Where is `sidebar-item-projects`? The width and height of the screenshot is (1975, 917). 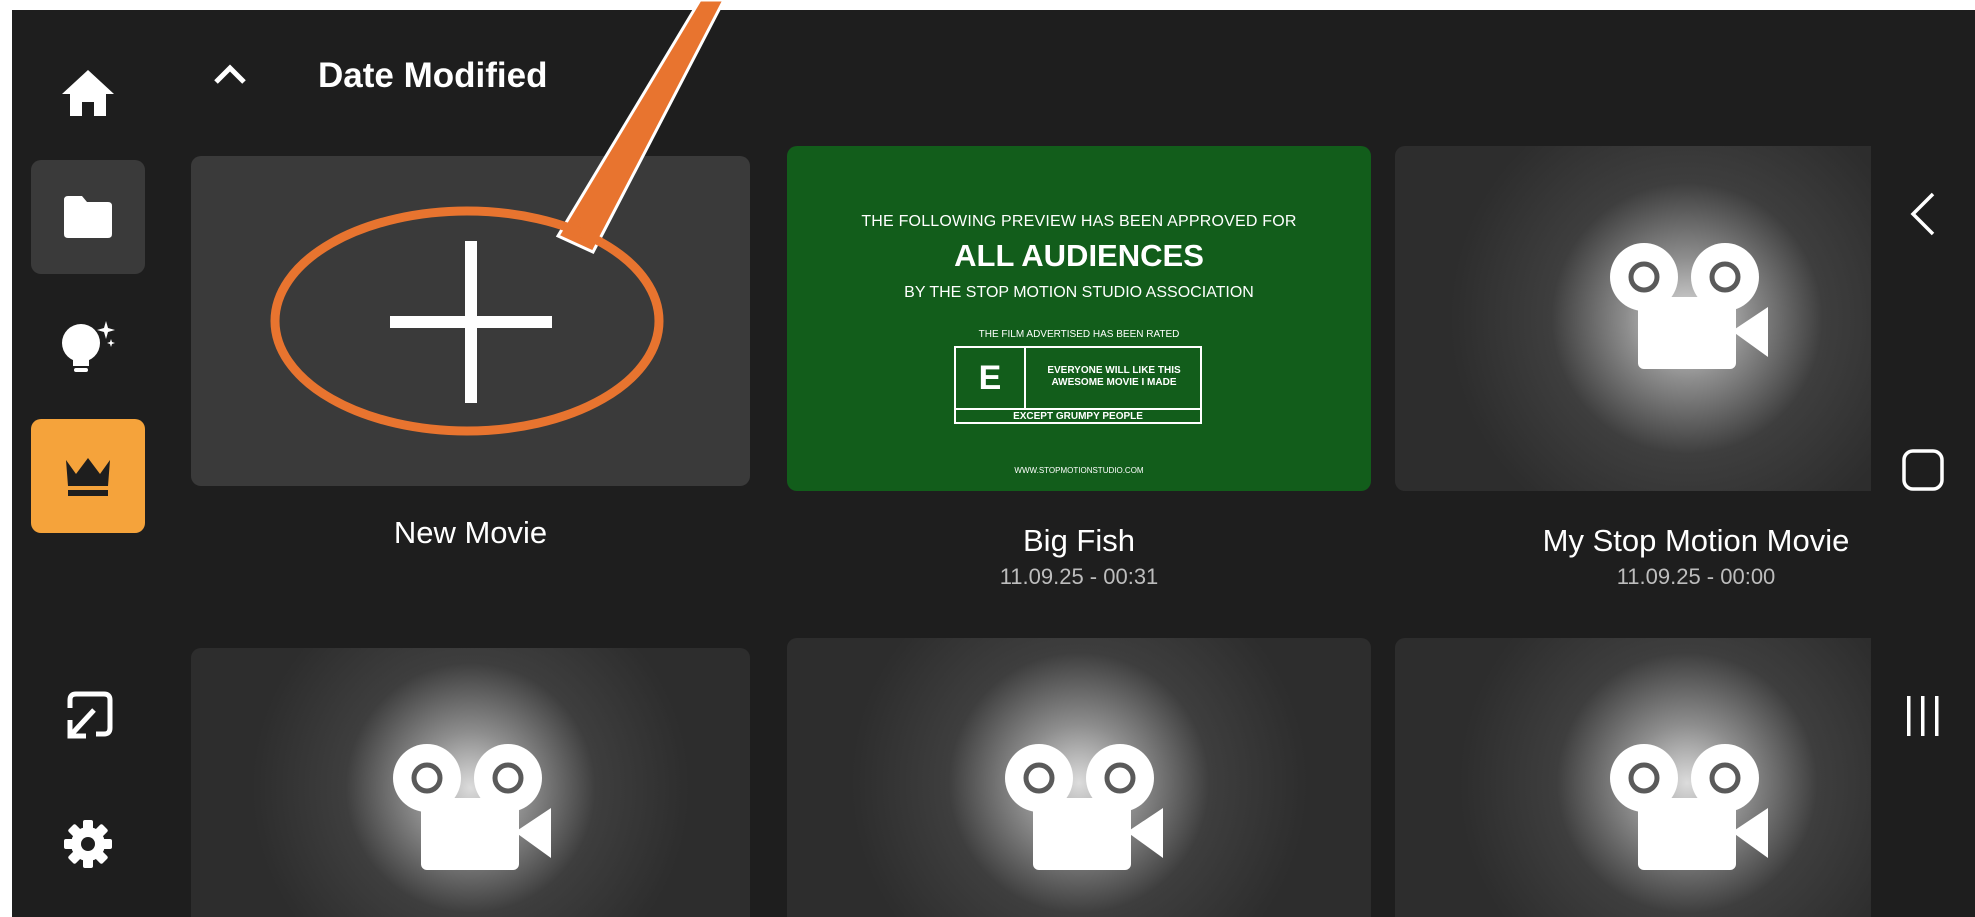 sidebar-item-projects is located at coordinates (88, 217).